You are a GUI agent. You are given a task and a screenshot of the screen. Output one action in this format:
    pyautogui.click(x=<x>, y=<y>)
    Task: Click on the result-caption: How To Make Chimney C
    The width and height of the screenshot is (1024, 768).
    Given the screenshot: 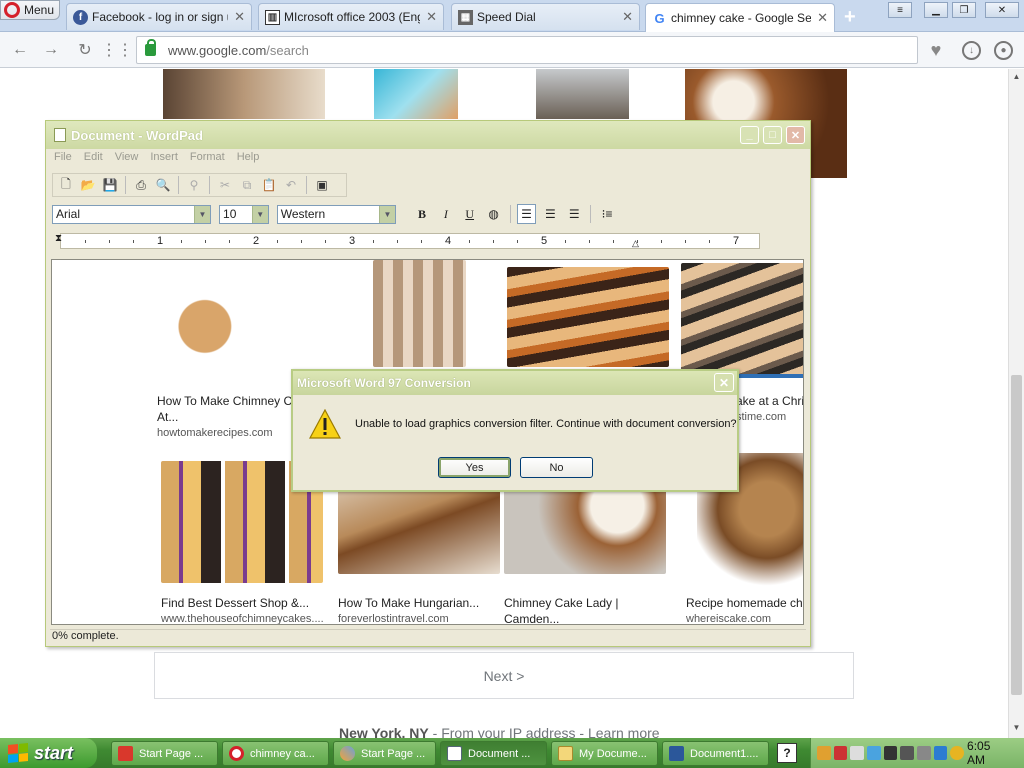 What is the action you would take?
    pyautogui.click(x=224, y=401)
    